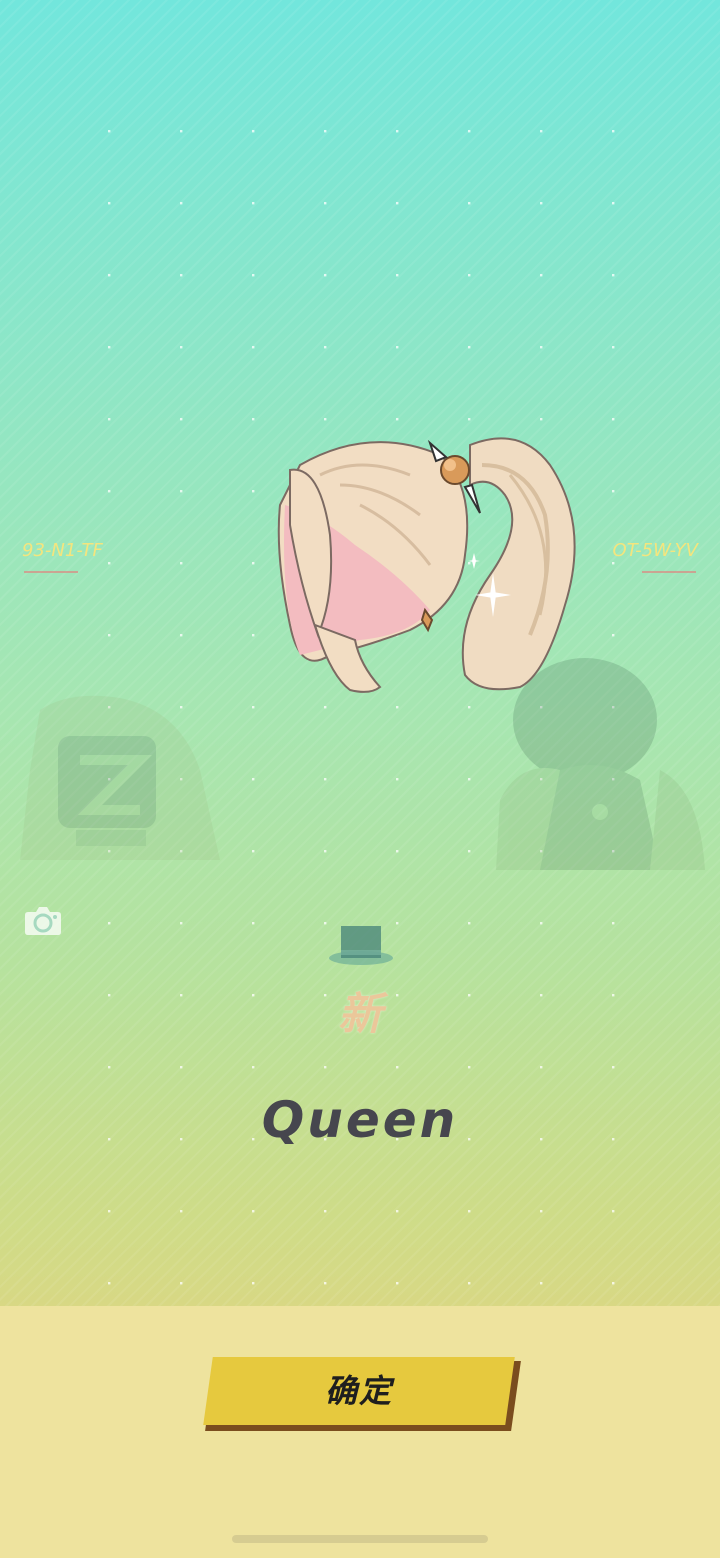  What do you see at coordinates (51, 572) in the screenshot?
I see `left-code-underline` at bounding box center [51, 572].